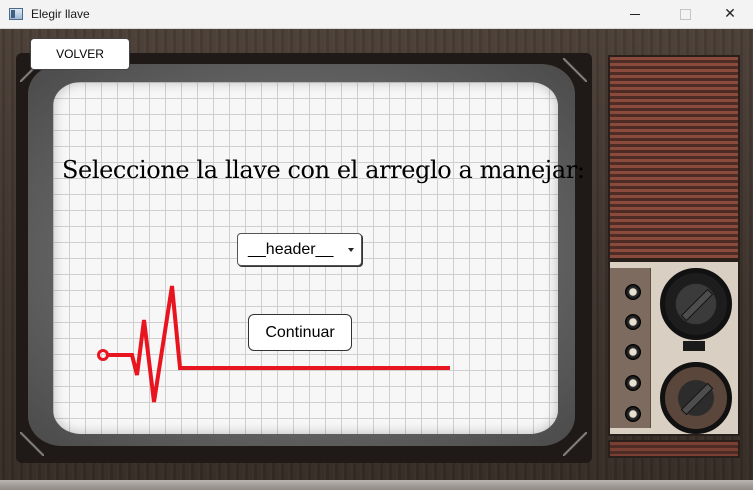  I want to click on heartbeat-line-icon, so click(273, 344).